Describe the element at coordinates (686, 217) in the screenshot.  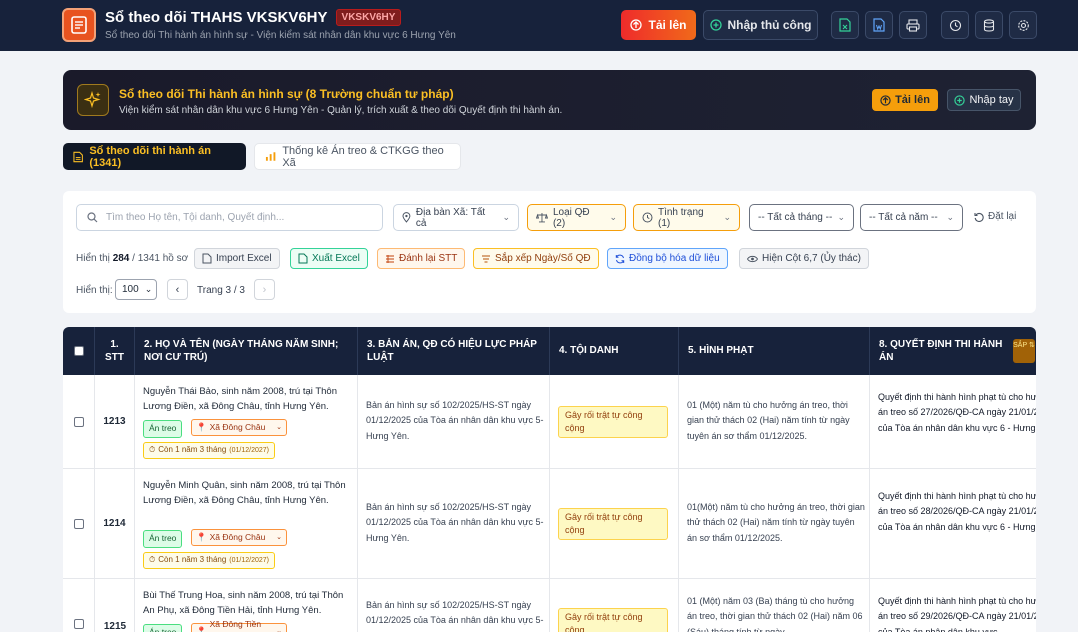
I see `status-filter: Tình trạng (1) ⌄` at that location.